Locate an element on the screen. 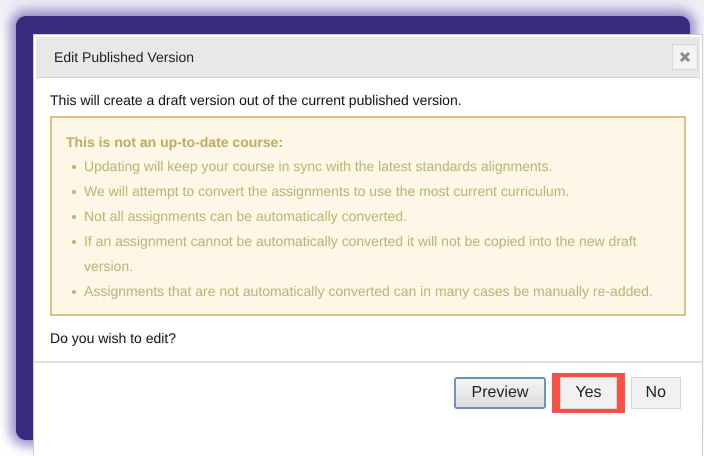  close-button is located at coordinates (685, 57).